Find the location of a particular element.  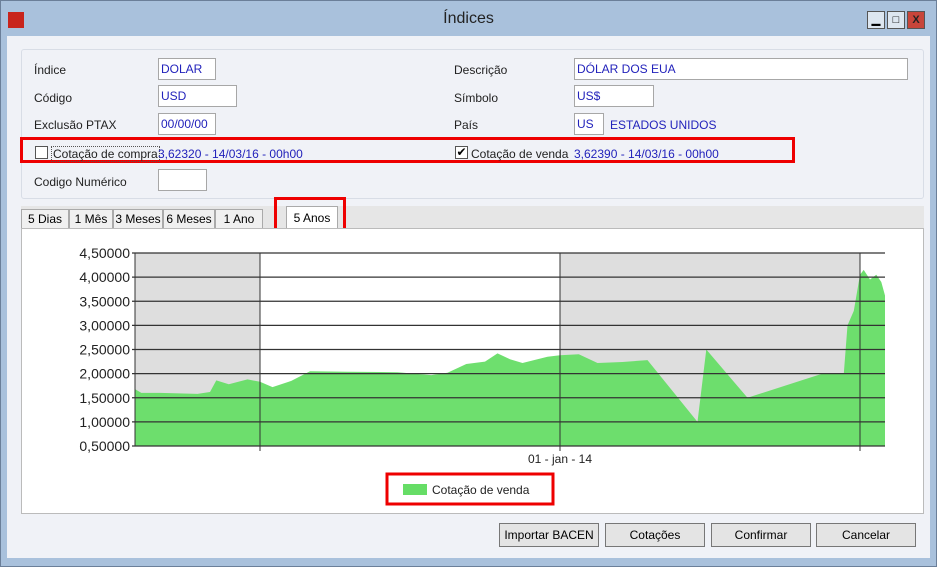

cotacao-venda-label: Cotação de venda is located at coordinates (519, 154).